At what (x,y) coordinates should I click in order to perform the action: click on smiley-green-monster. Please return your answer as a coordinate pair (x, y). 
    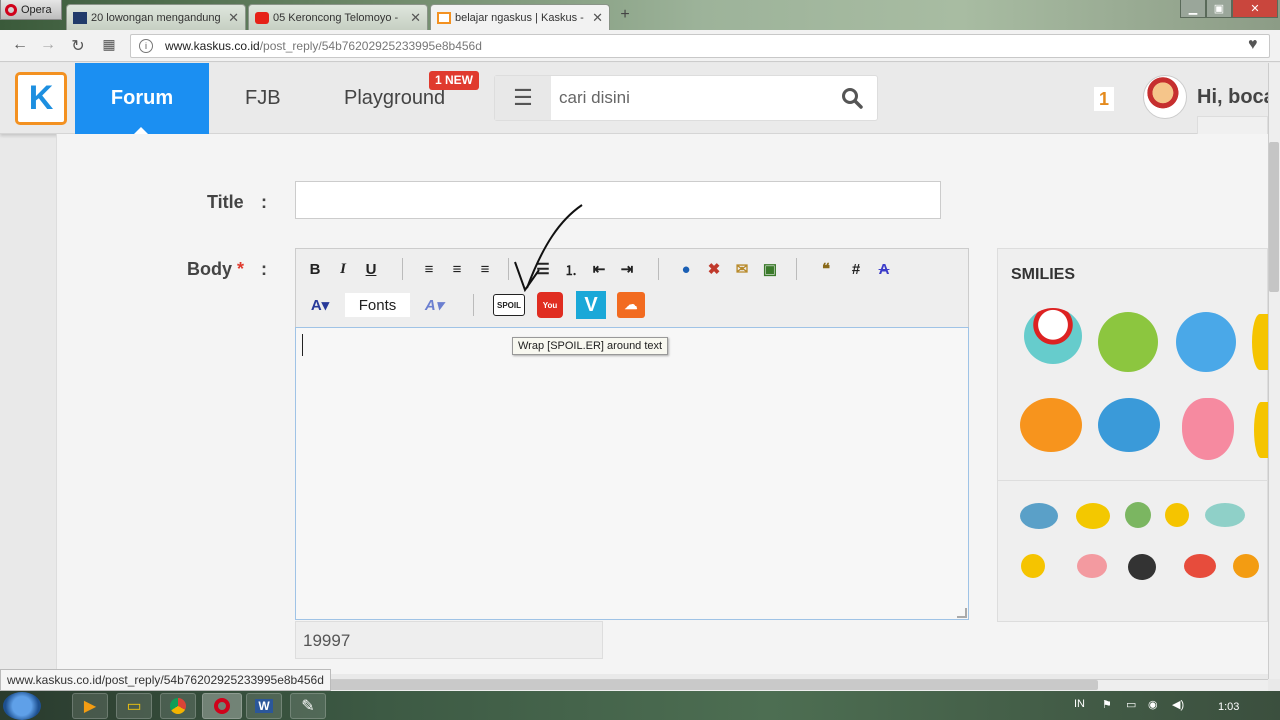
    Looking at the image, I should click on (1128, 342).